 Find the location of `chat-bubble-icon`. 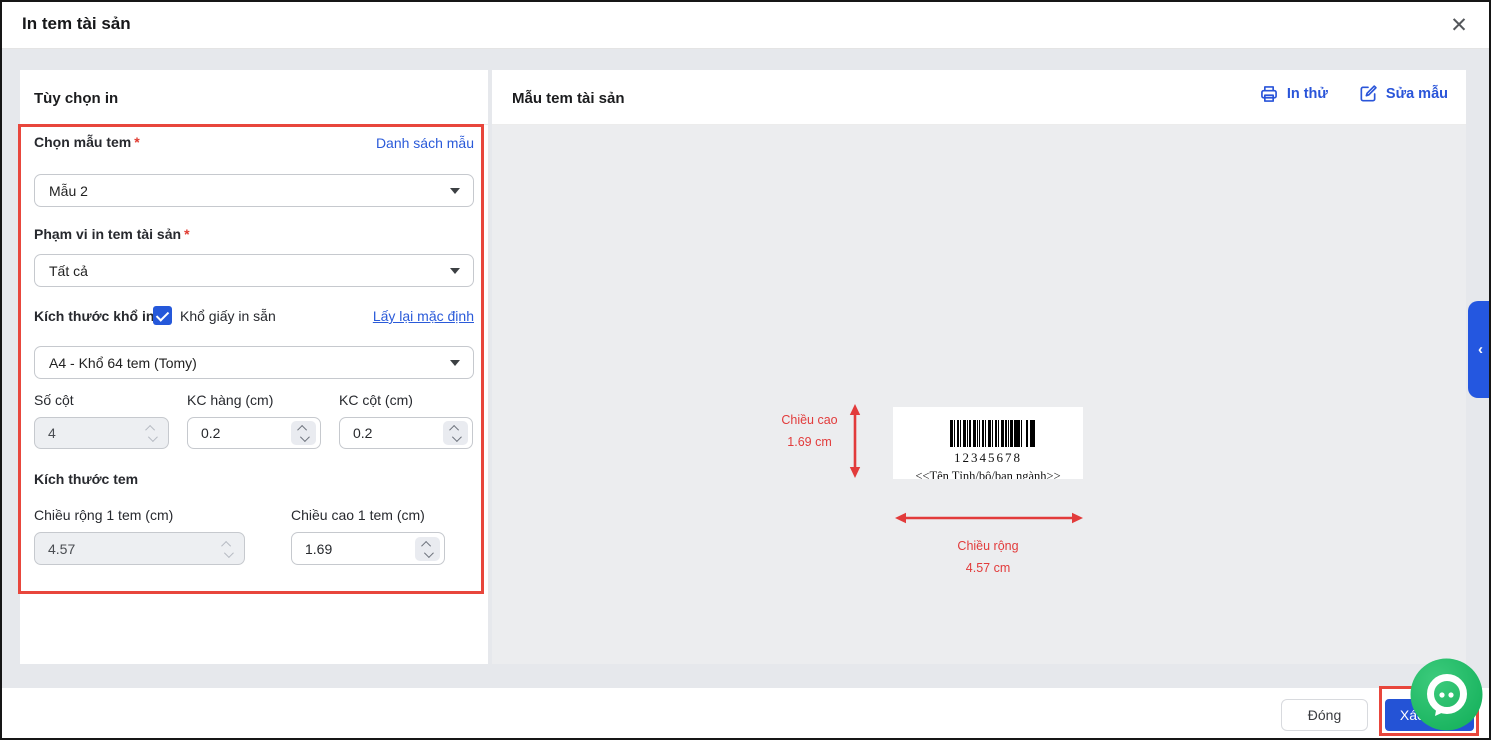

chat-bubble-icon is located at coordinates (1446, 694).